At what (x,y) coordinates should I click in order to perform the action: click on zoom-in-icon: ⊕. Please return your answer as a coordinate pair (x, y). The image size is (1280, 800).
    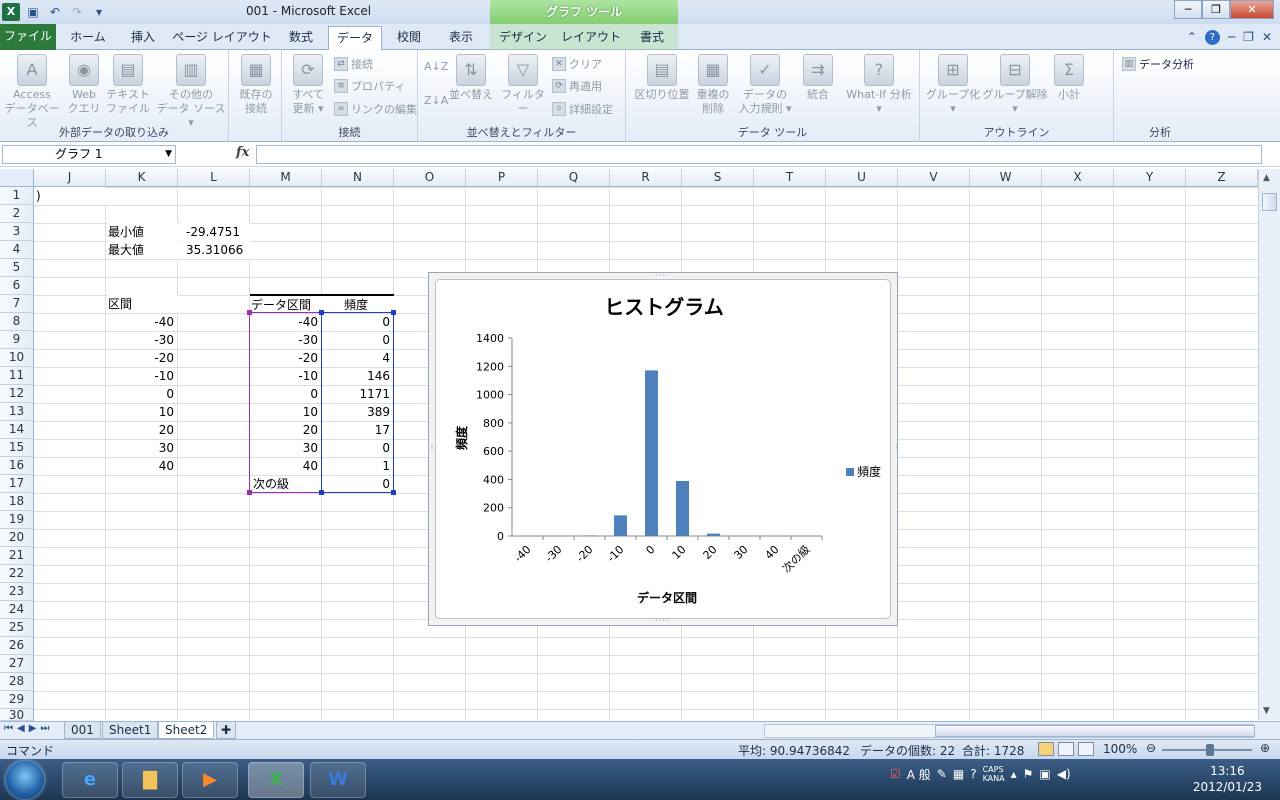
    Looking at the image, I should click on (1265, 748).